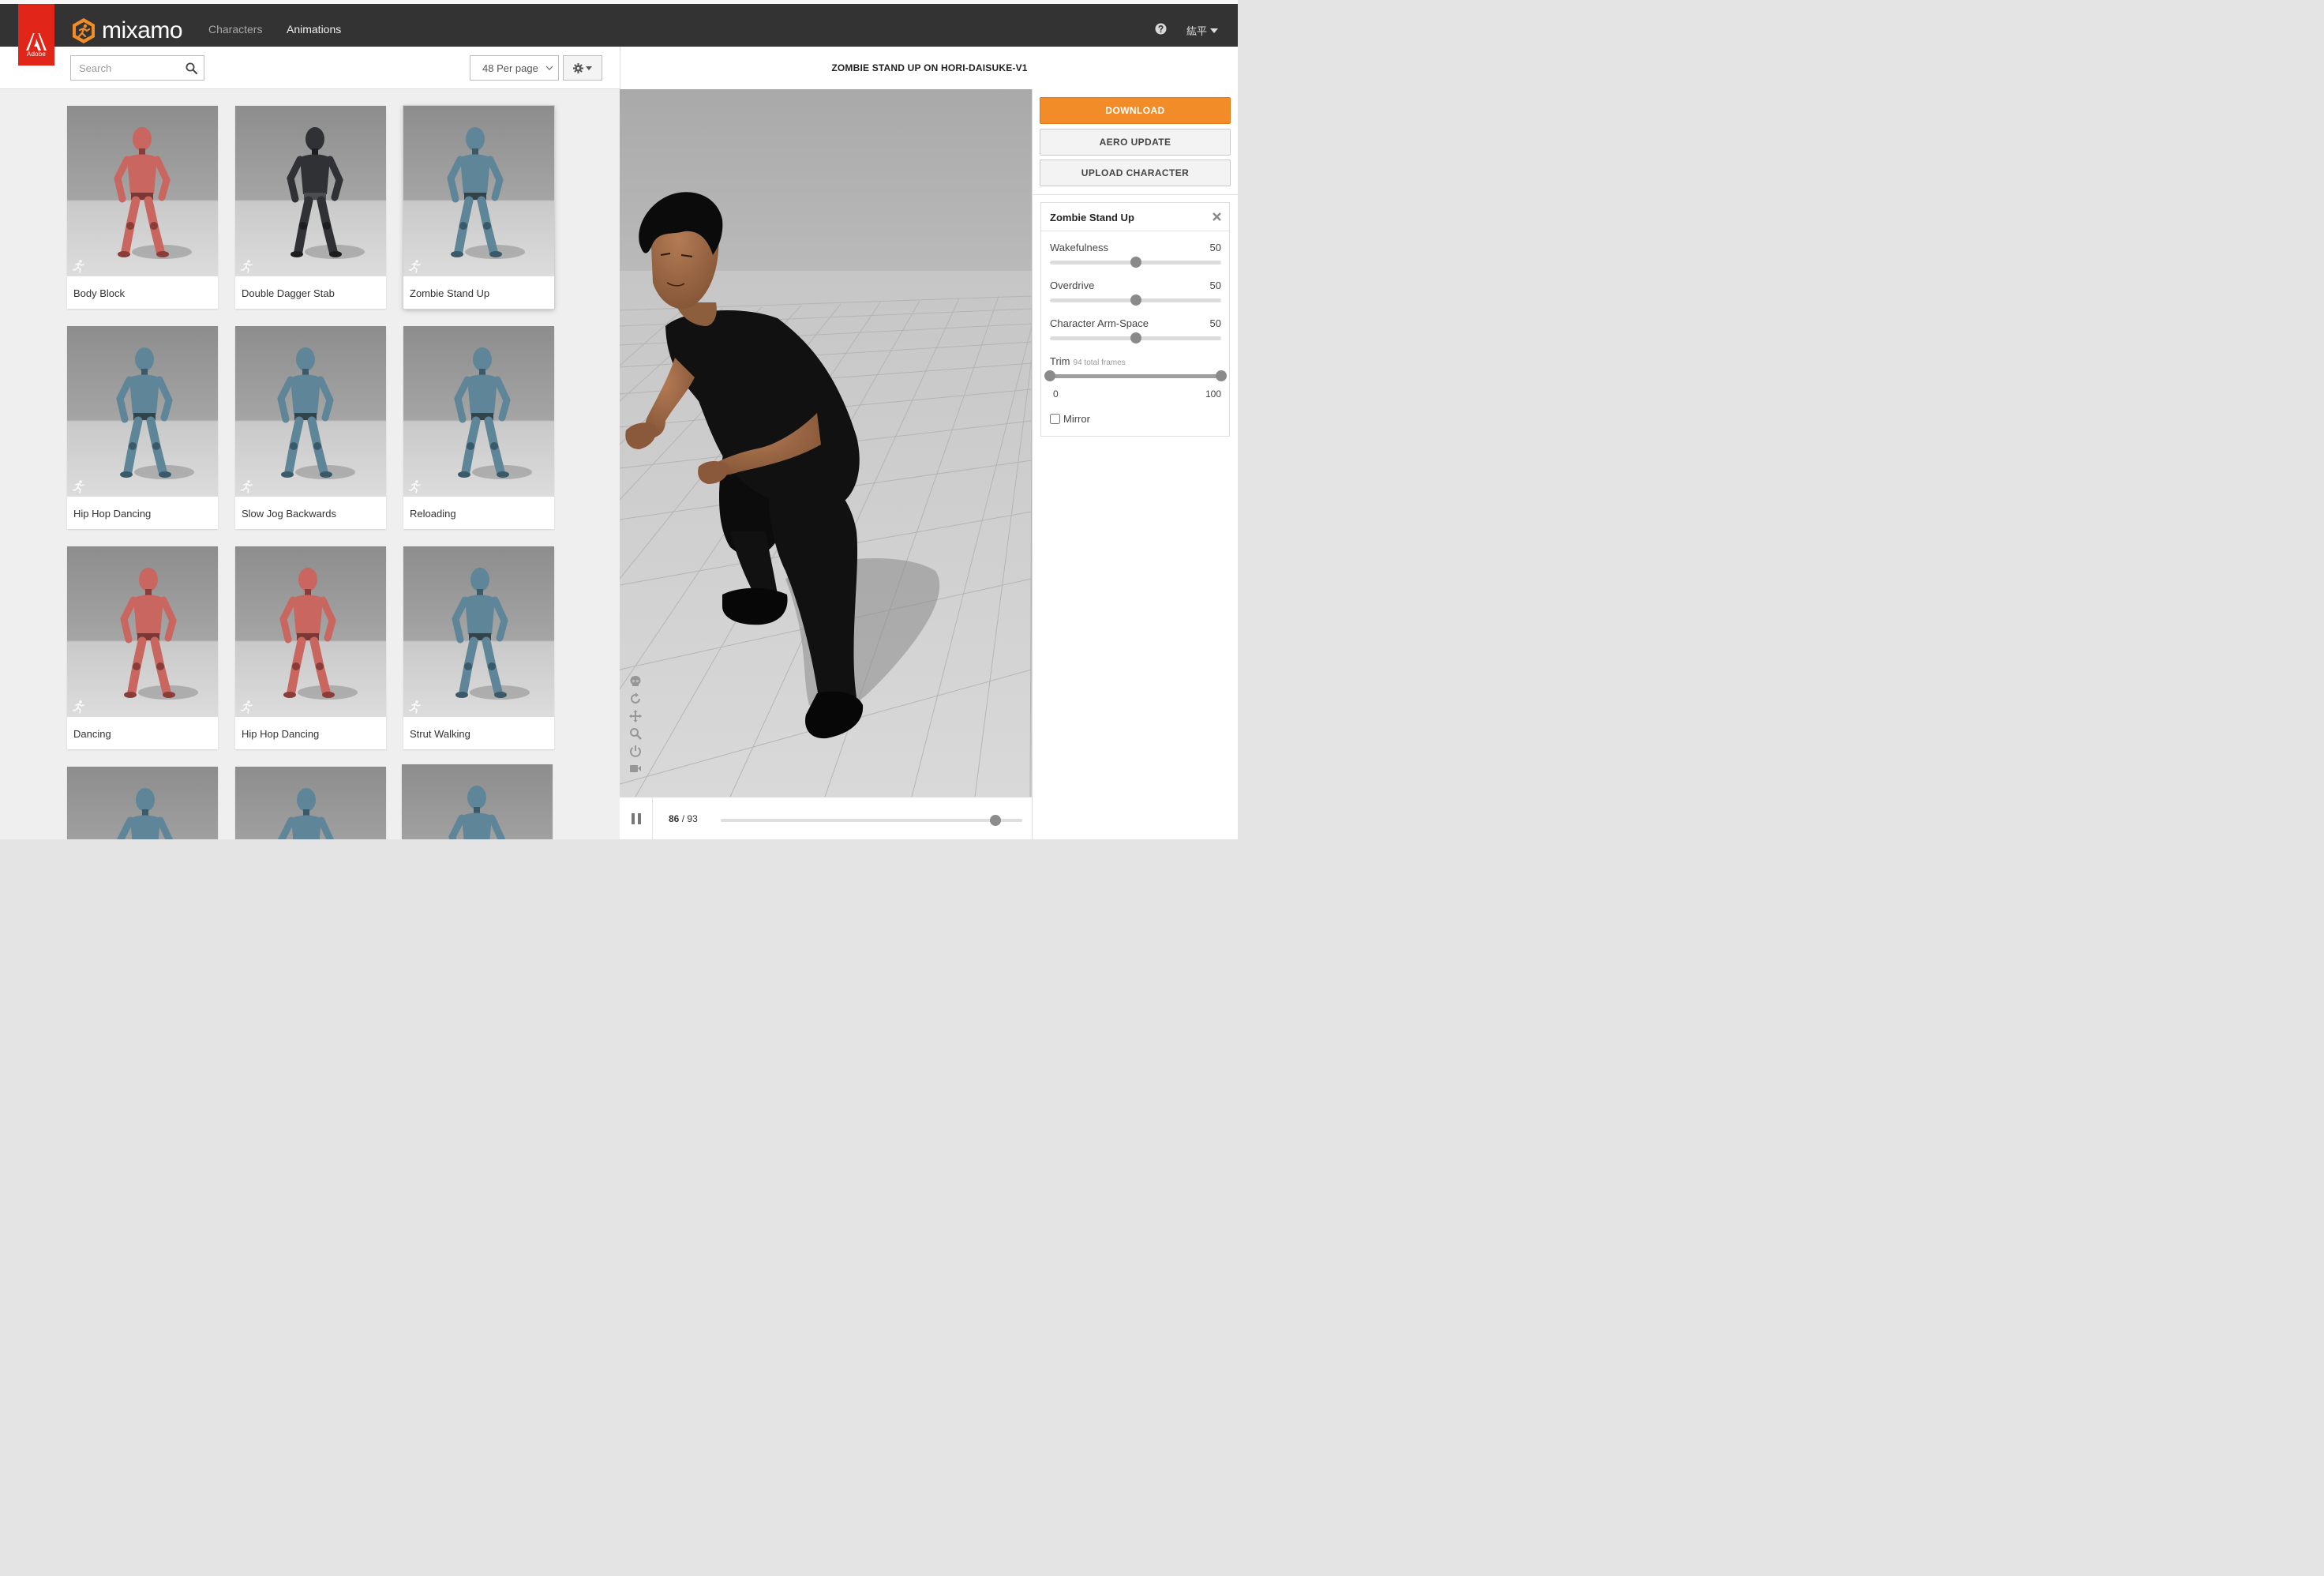  I want to click on trim-start-handle, so click(1049, 375).